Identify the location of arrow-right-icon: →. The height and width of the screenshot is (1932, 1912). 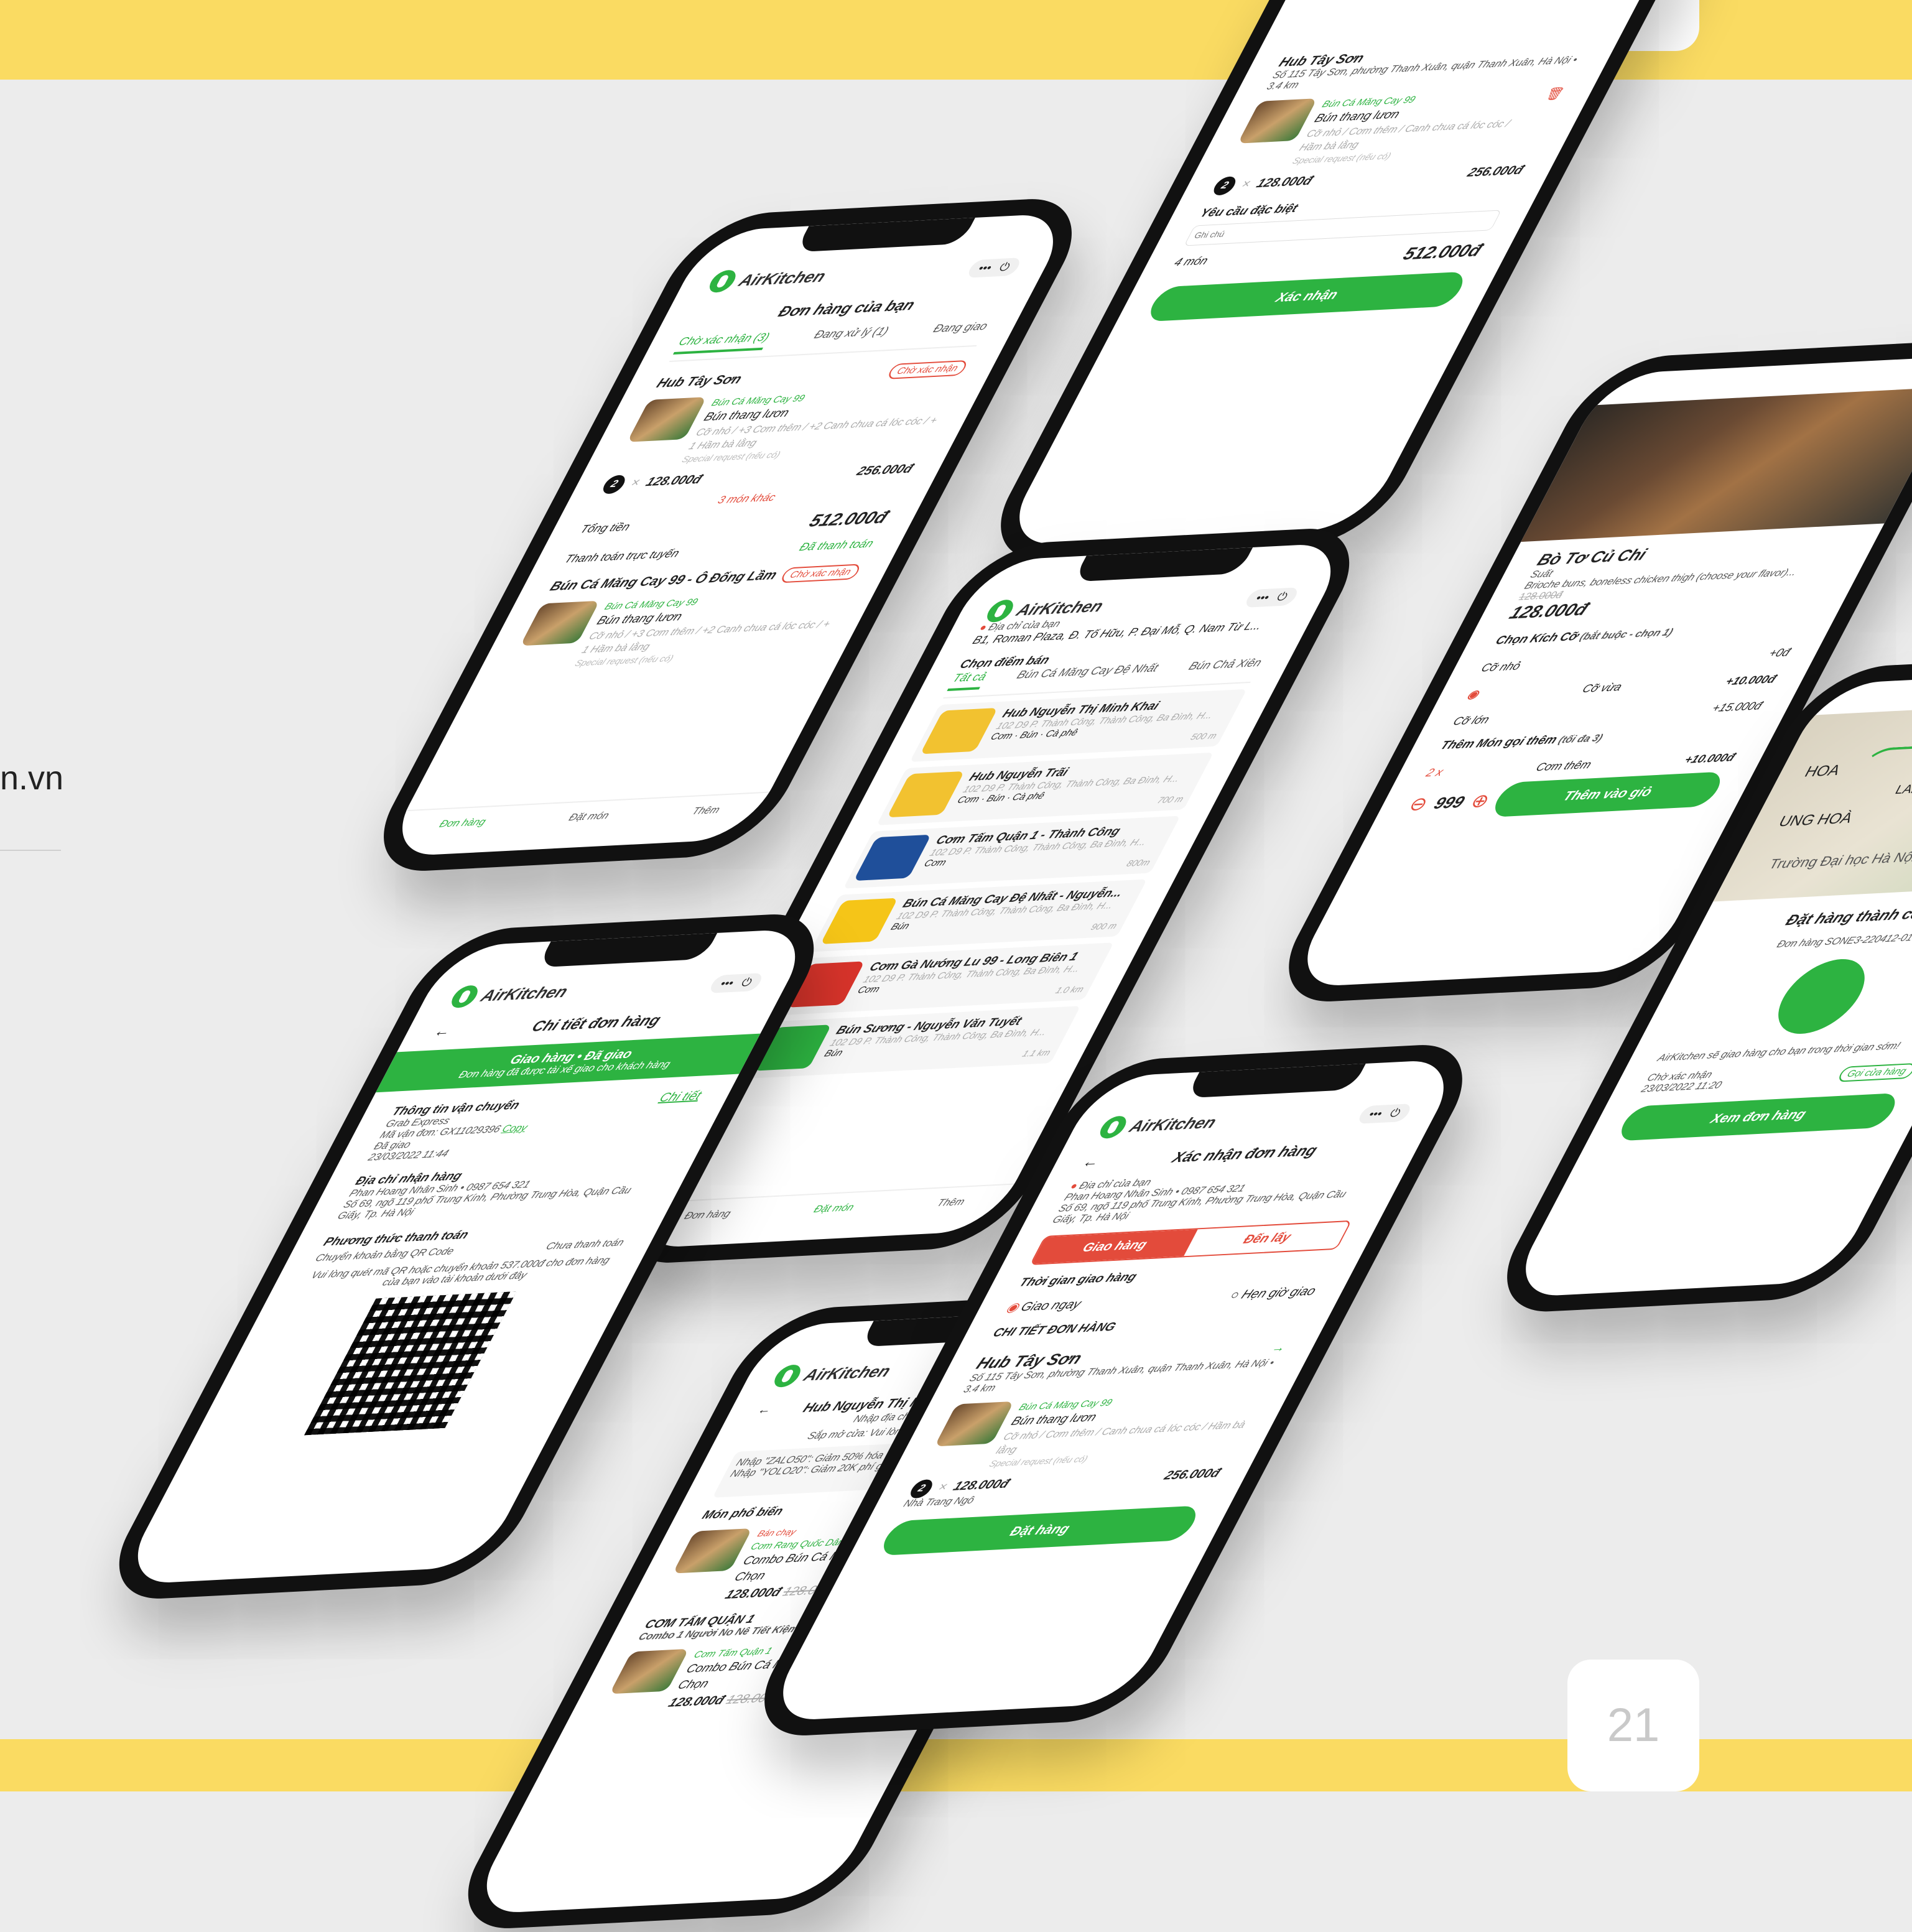
(1278, 1348).